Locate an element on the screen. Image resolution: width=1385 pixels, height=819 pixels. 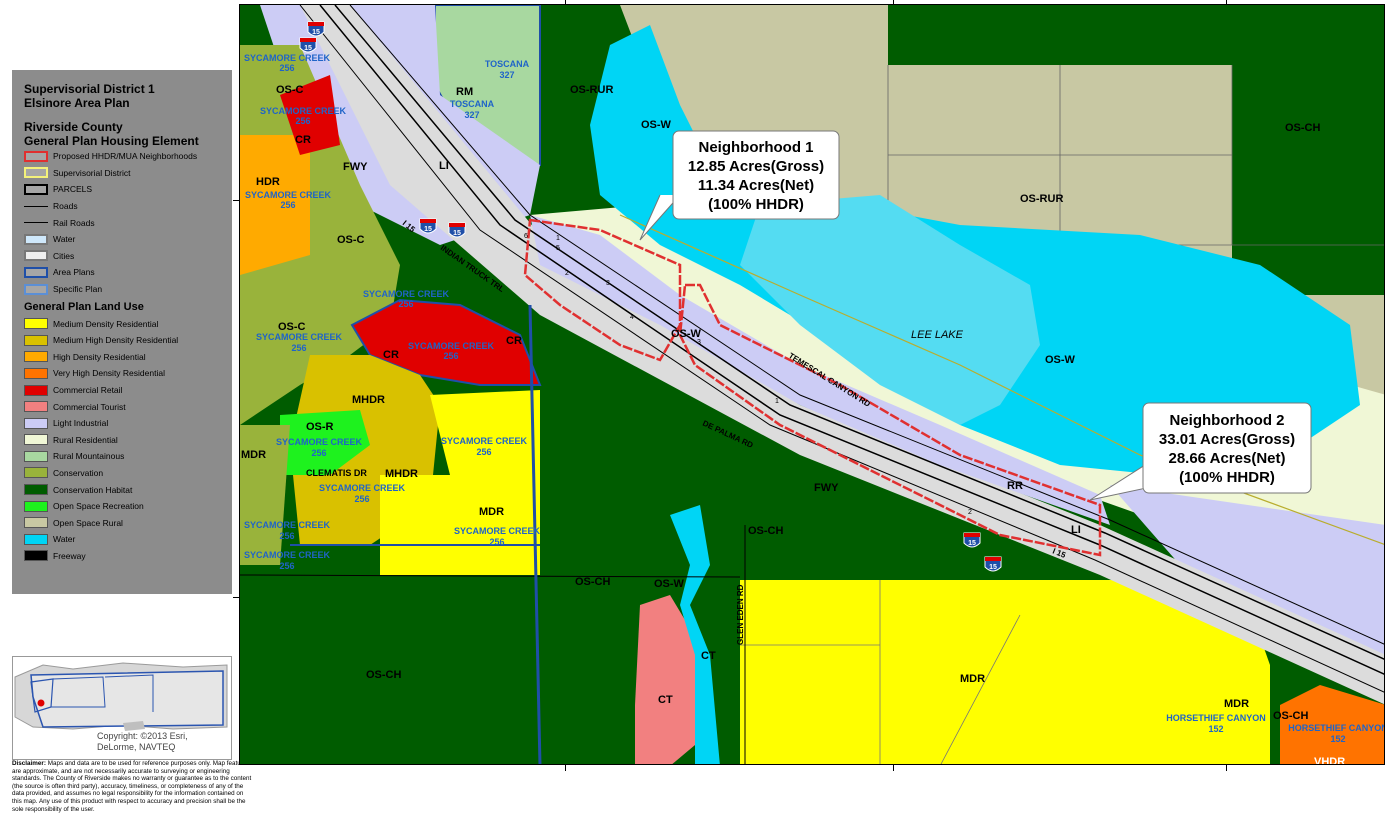
label-os-ch-3: OS-CH is located at coordinates (593, 582).